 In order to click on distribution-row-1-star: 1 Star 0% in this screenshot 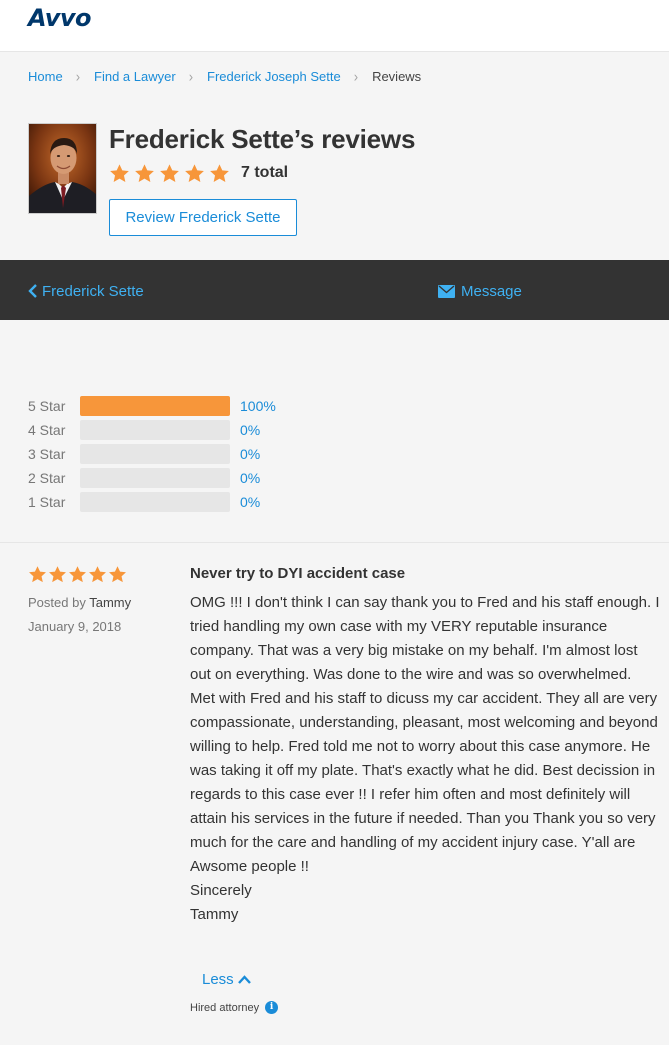, I will do `click(152, 502)`.